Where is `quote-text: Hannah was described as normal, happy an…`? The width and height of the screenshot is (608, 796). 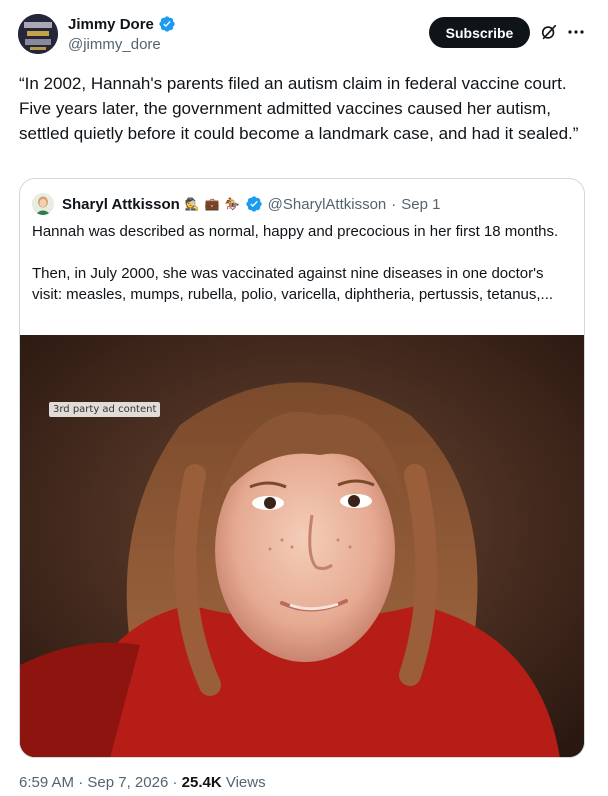 quote-text: Hannah was described as normal, happy an… is located at coordinates (302, 263).